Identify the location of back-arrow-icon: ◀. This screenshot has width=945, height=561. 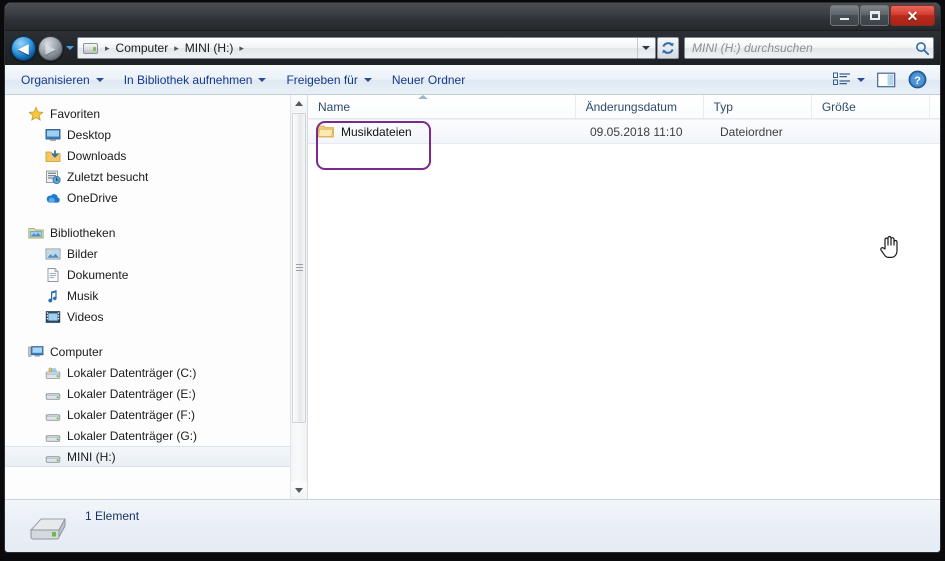
(23, 48).